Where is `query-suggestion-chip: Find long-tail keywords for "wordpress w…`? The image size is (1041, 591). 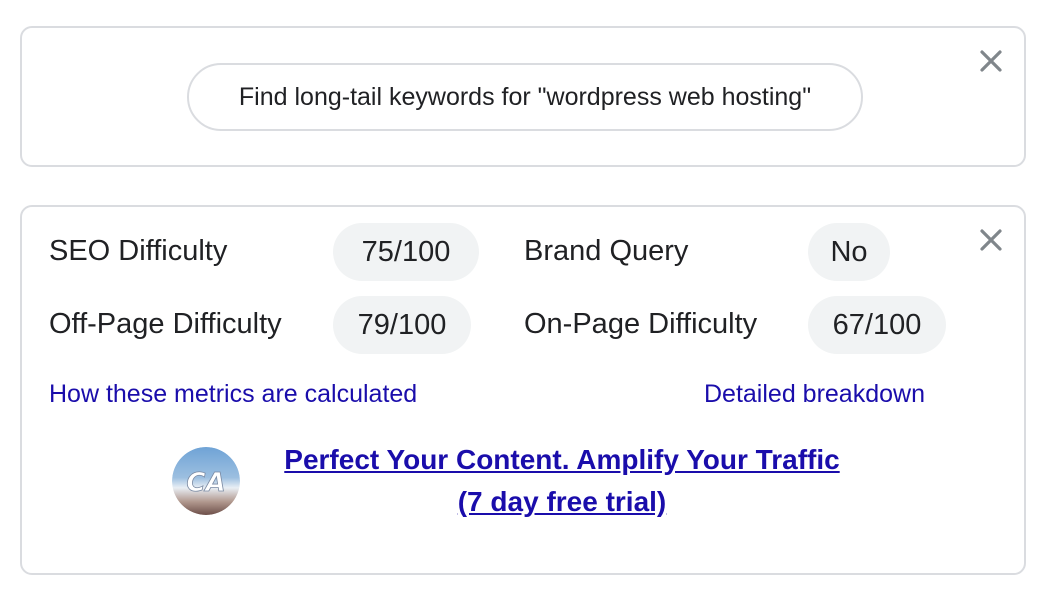 query-suggestion-chip: Find long-tail keywords for "wordpress w… is located at coordinates (525, 97).